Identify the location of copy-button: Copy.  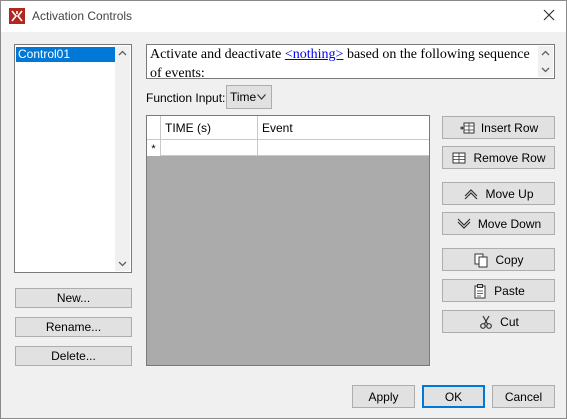
(498, 259).